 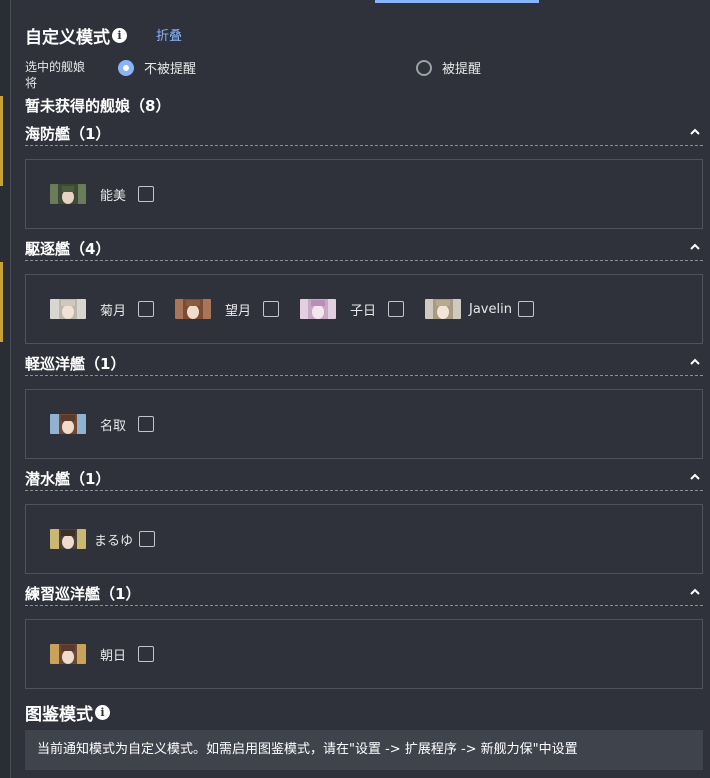 I want to click on ship-item: まるゆ, so click(x=103, y=539).